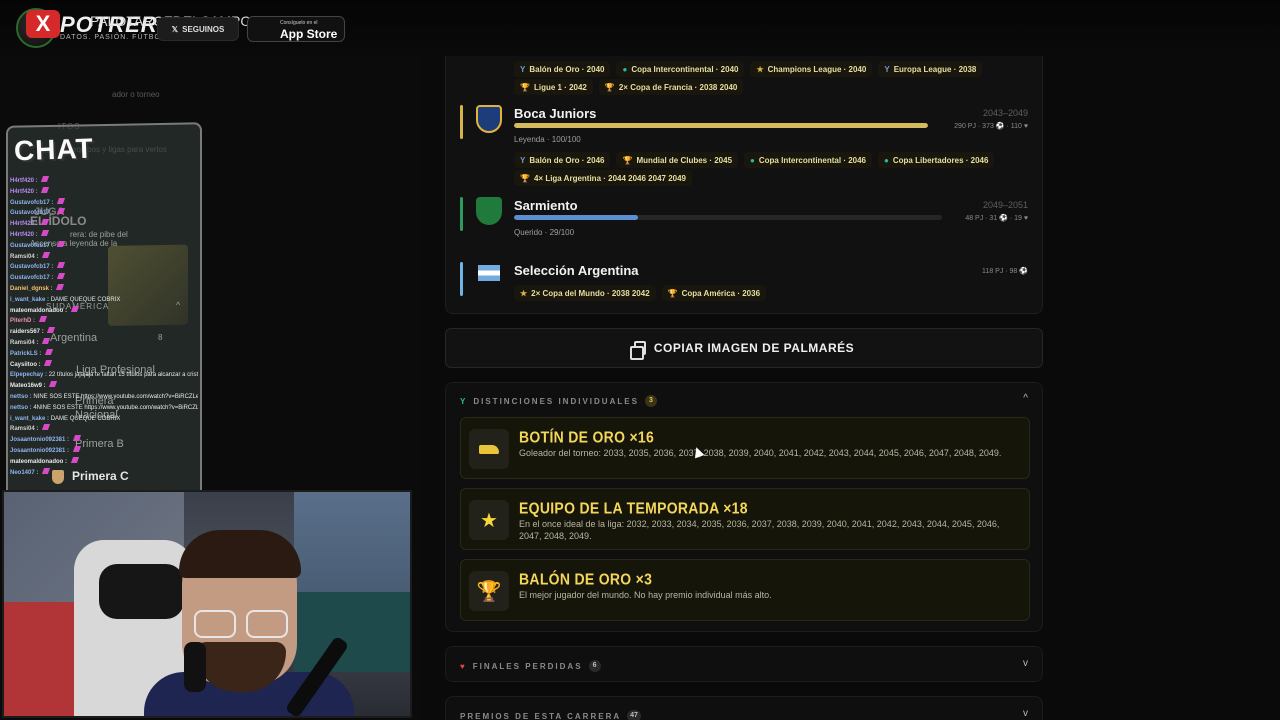  I want to click on trophy-chip: 🏆 4× Liga Argentina · 2044 2046 2047 2049, so click(603, 178).